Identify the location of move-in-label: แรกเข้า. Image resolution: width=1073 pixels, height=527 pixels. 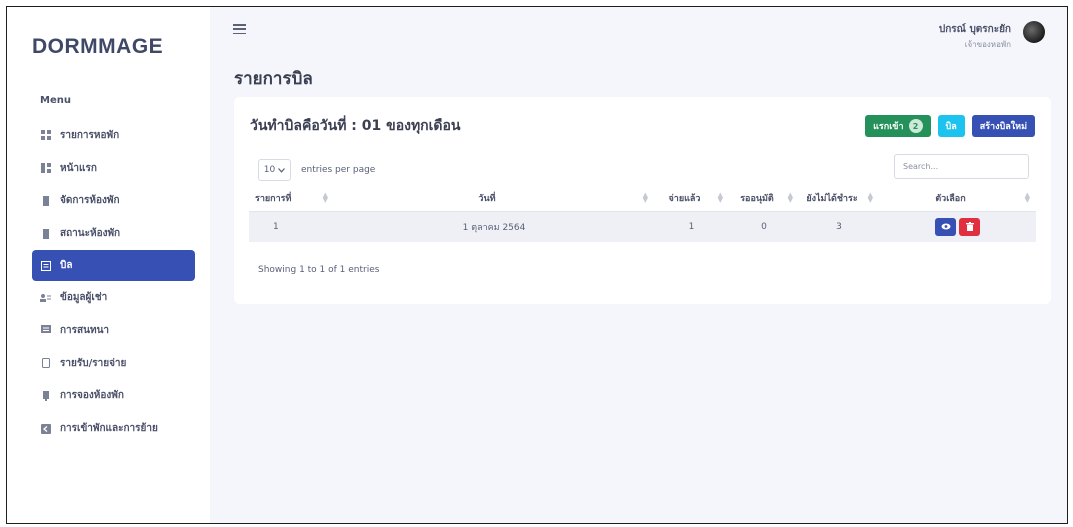
(888, 127).